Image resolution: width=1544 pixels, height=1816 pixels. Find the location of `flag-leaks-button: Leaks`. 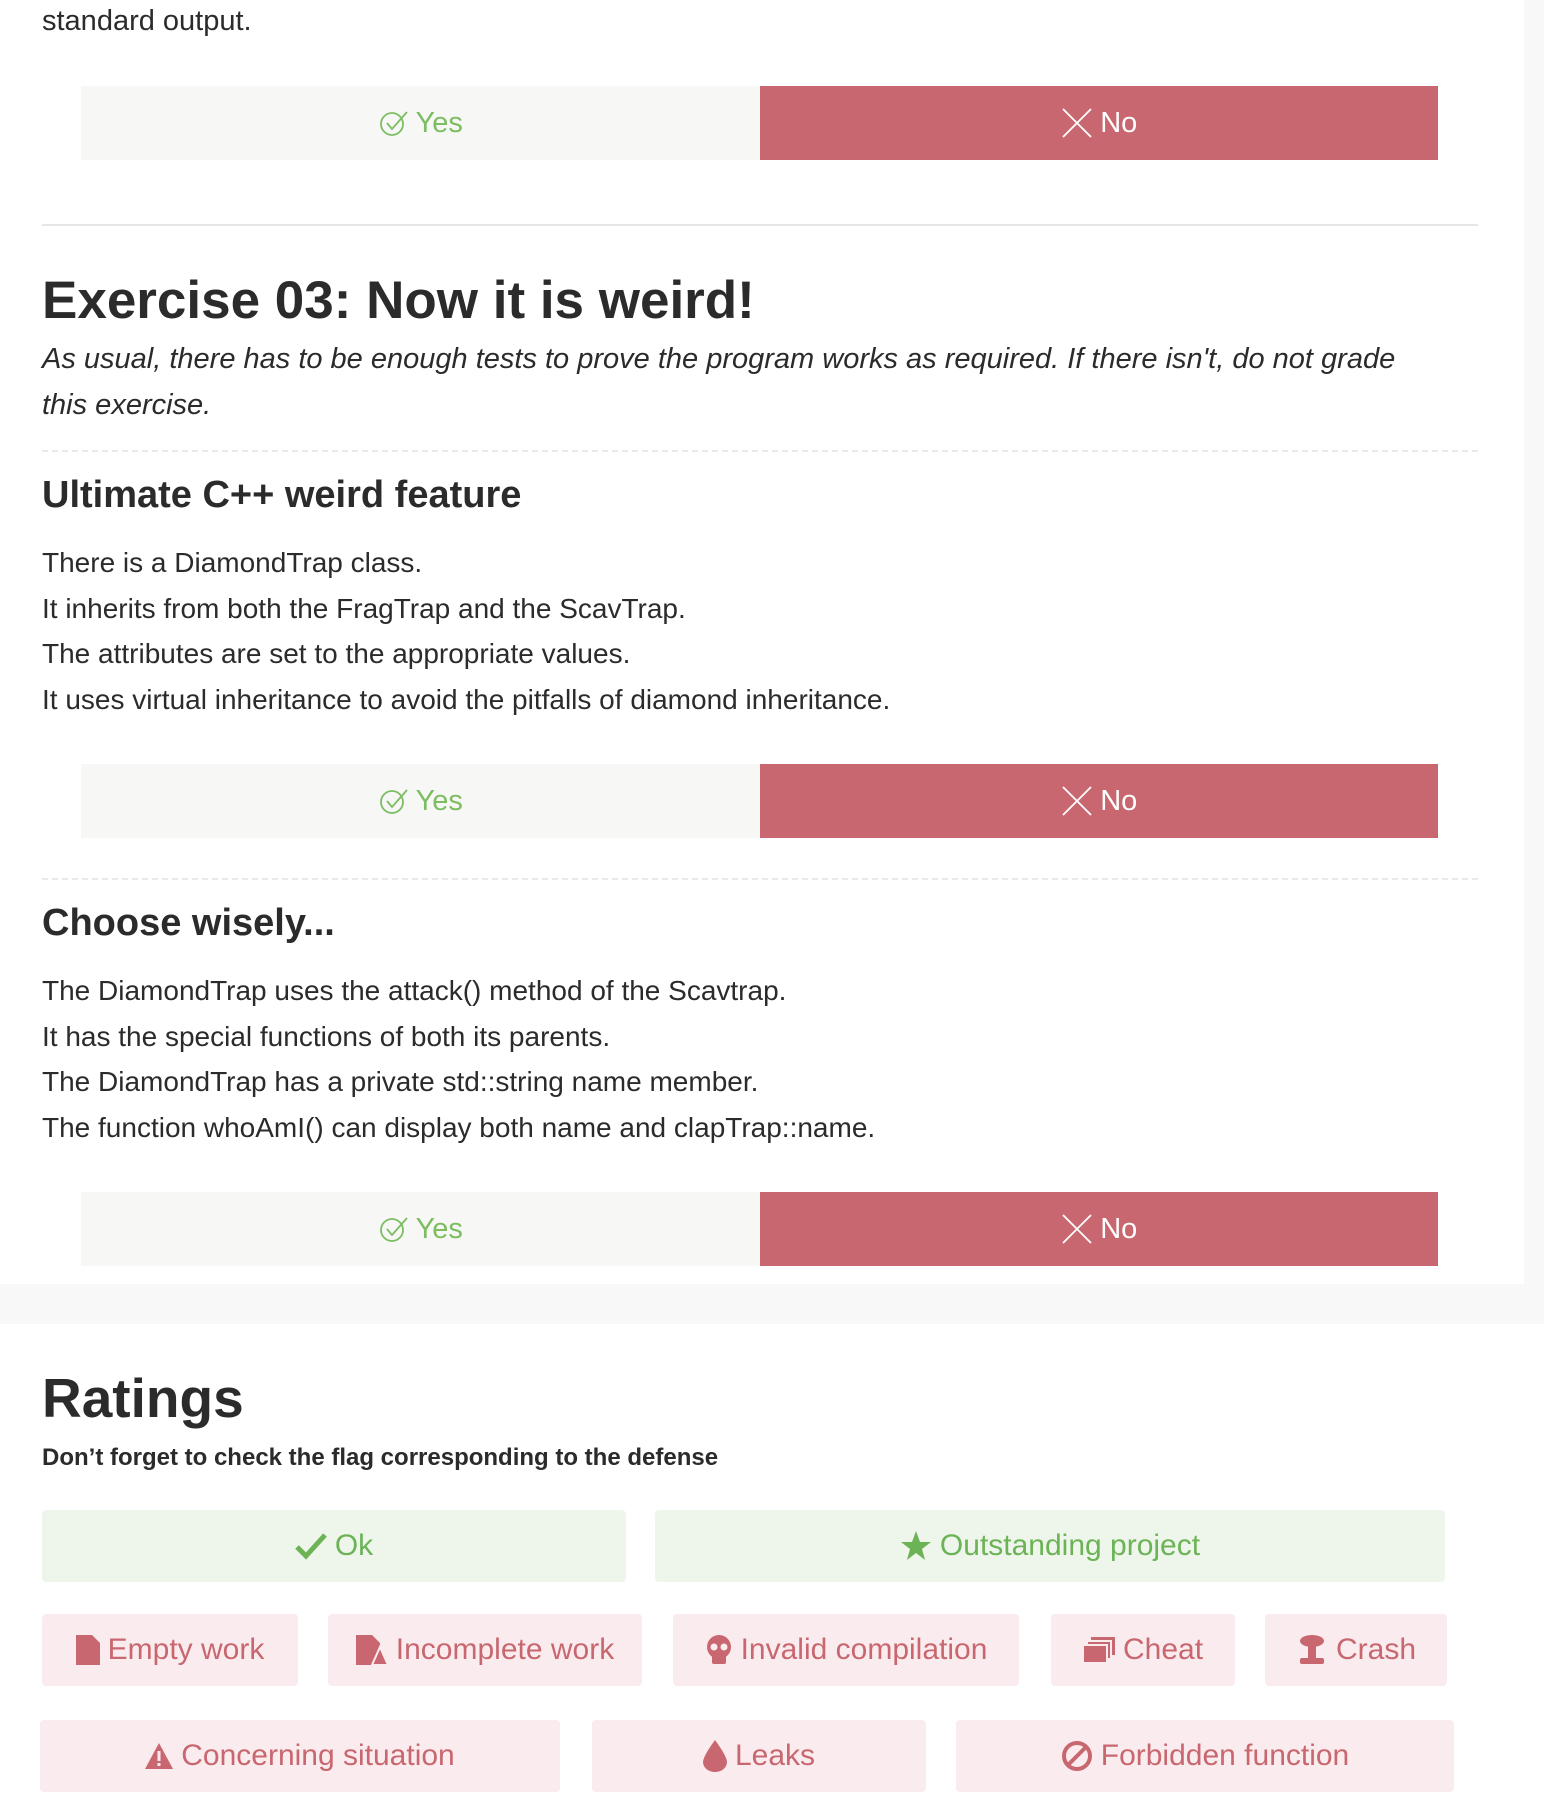

flag-leaks-button: Leaks is located at coordinates (759, 1756).